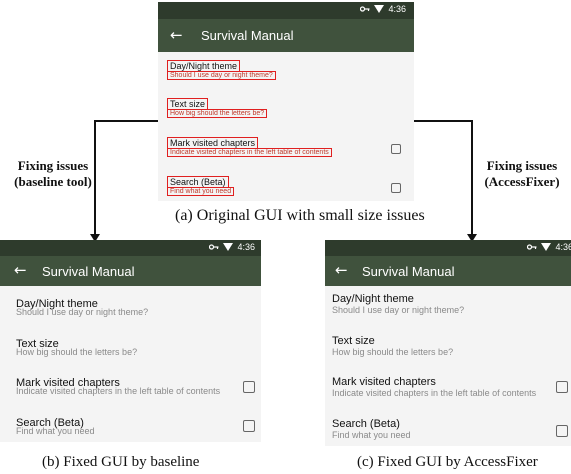 The width and height of the screenshot is (571, 474). What do you see at coordinates (522, 173) in the screenshot?
I see `label-accessfixer: Fixing issues (AccessFixer)` at bounding box center [522, 173].